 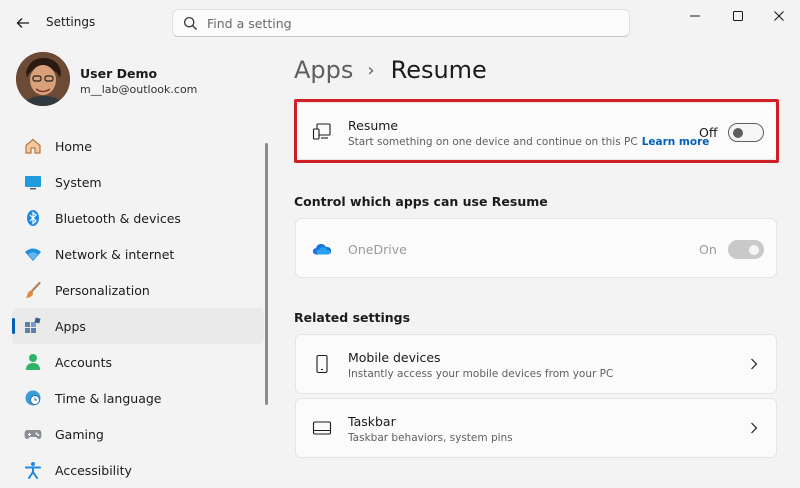 I want to click on sidebar-item-label: Network & internet, so click(x=115, y=254).